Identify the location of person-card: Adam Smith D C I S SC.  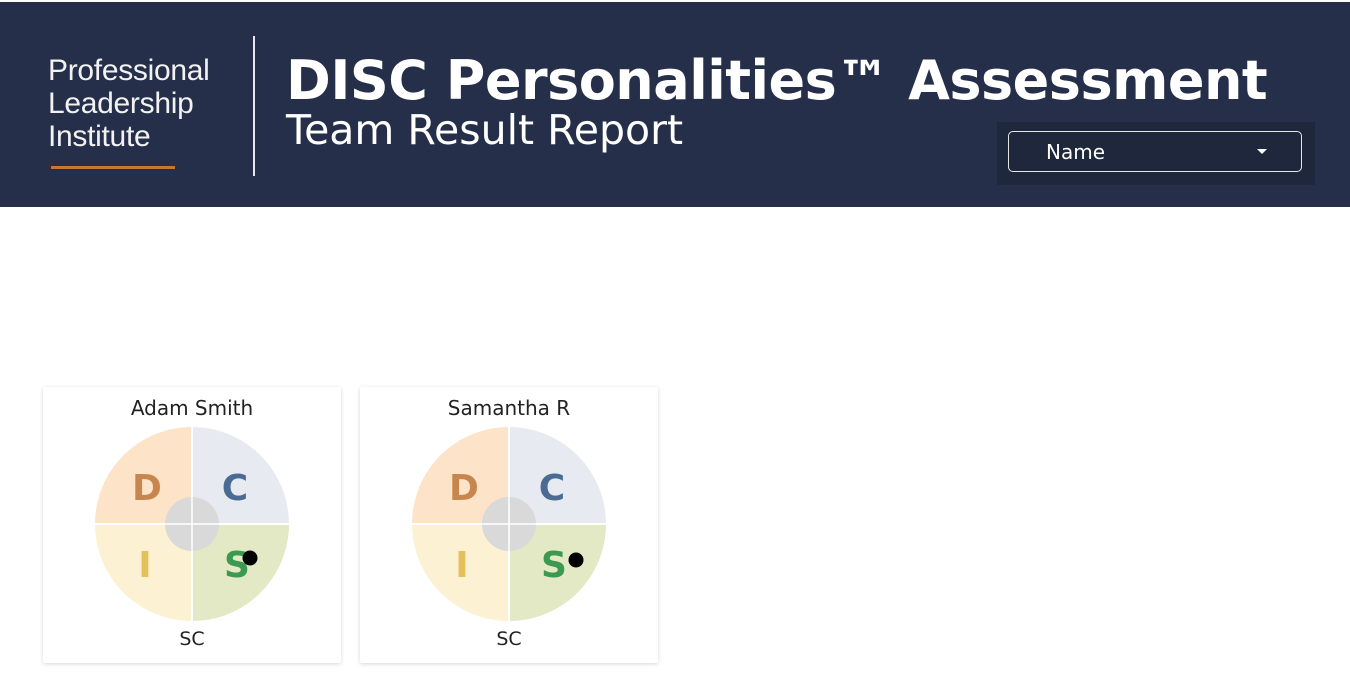
(192, 525).